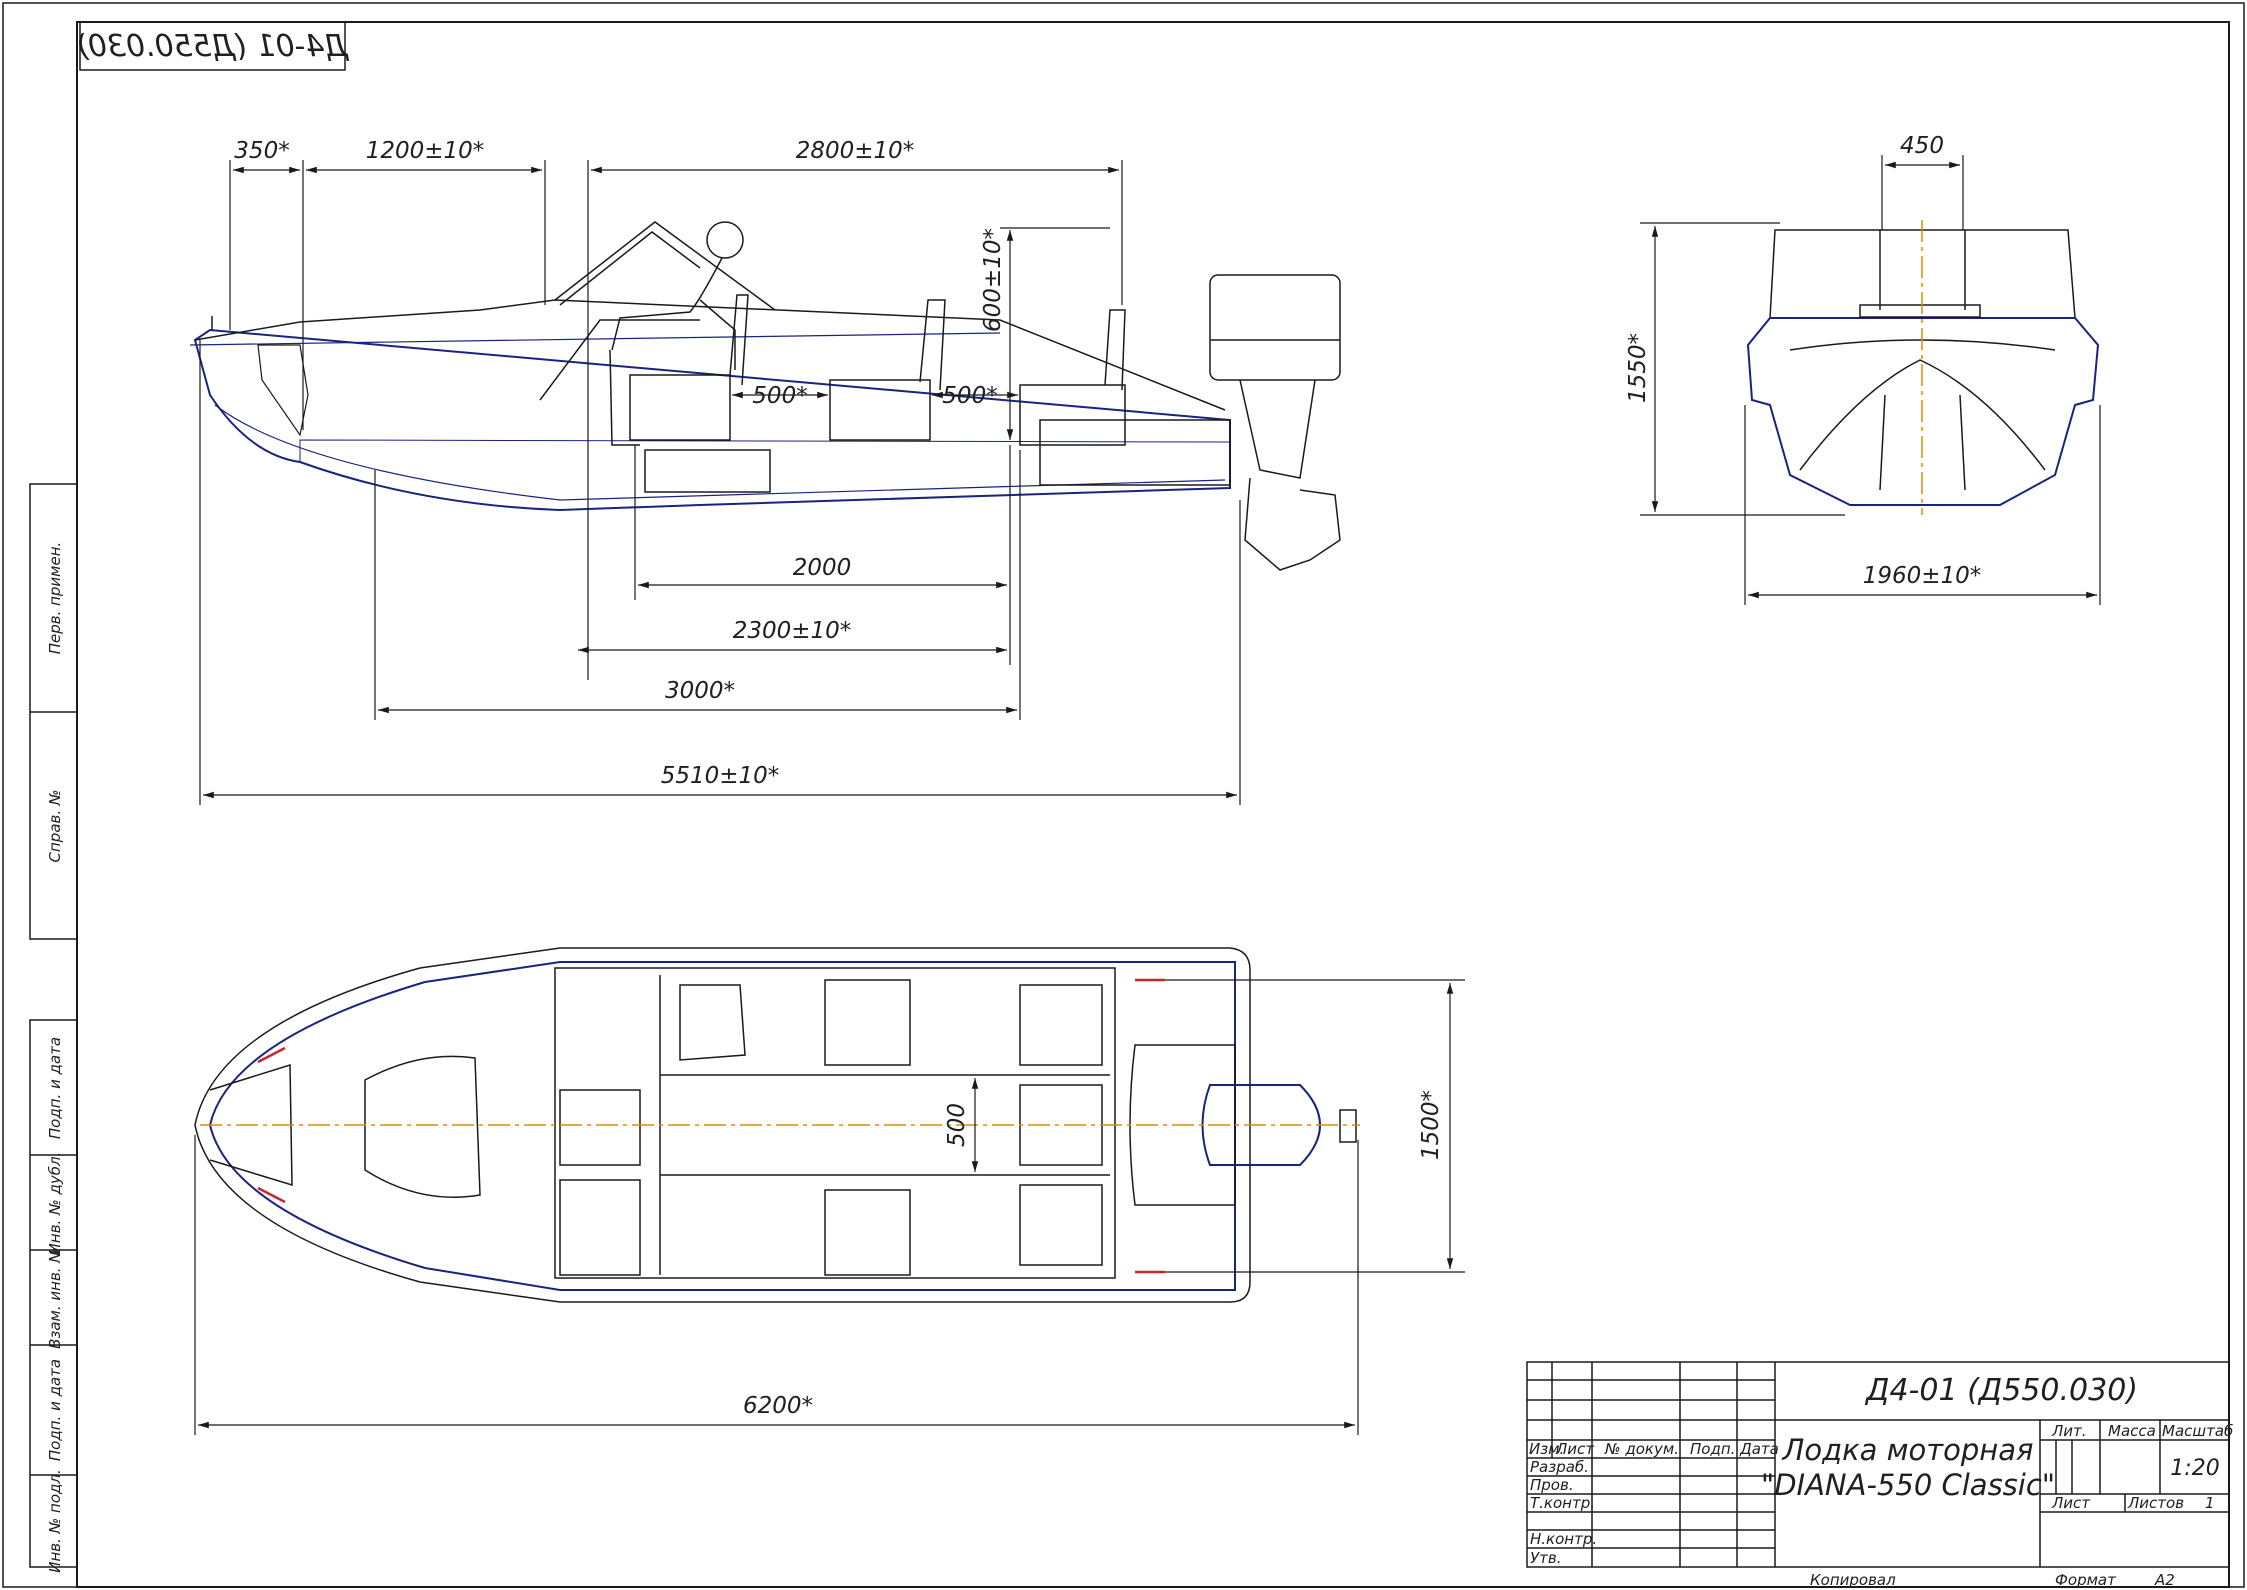 Image resolution: width=2247 pixels, height=1590 pixels. What do you see at coordinates (2071, 1503) in the screenshot?
I see `tb-list-label: Лист` at bounding box center [2071, 1503].